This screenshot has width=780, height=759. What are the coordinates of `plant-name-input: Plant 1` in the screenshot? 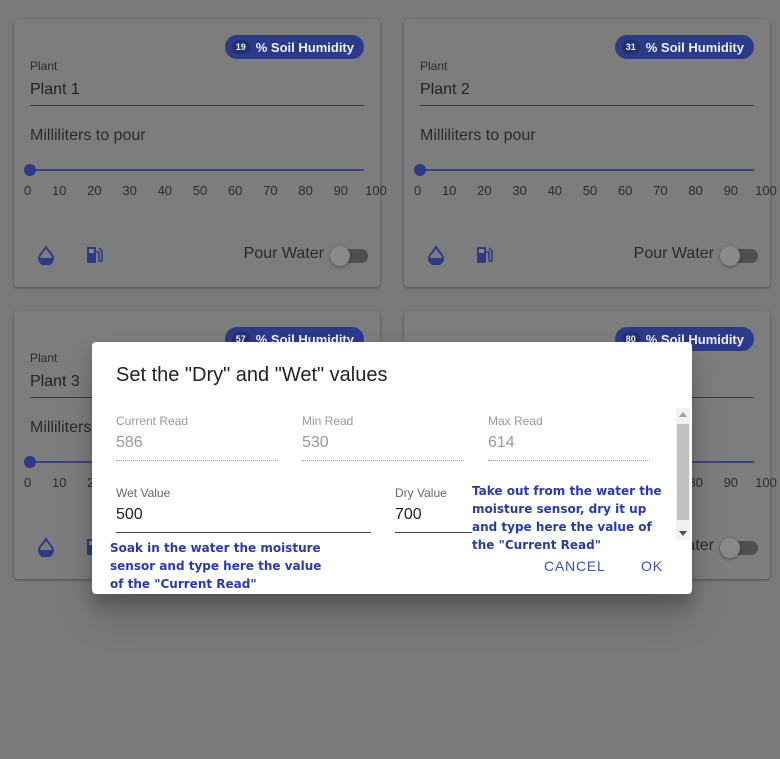 It's located at (55, 90).